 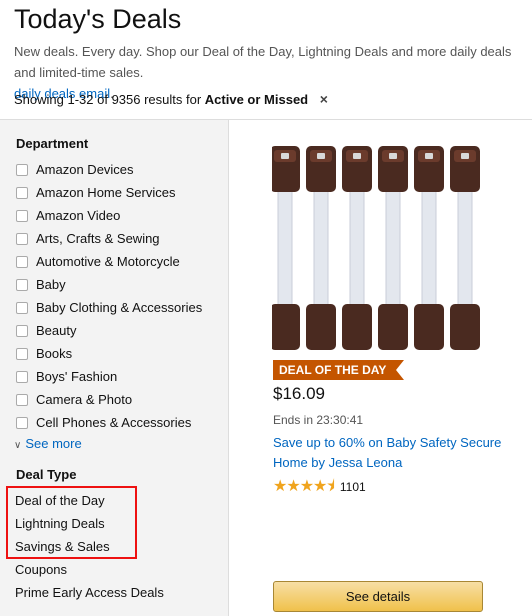 I want to click on department-label: Arts, Crafts & Sewing, so click(x=98, y=238).